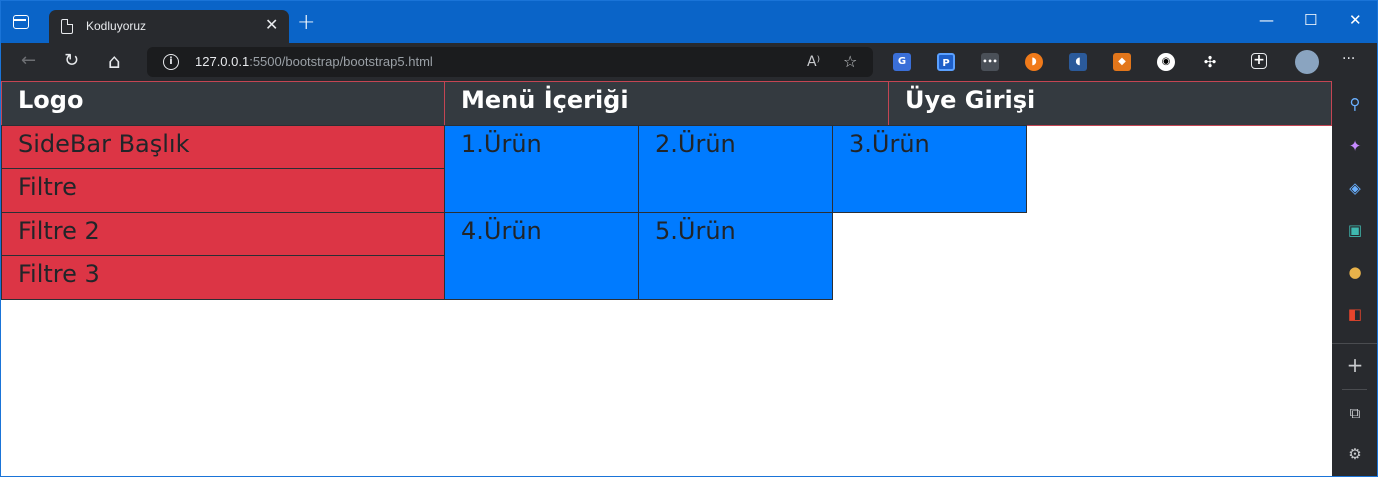 The height and width of the screenshot is (477, 1378). Describe the element at coordinates (1307, 62) in the screenshot. I see `profile-avatar` at that location.